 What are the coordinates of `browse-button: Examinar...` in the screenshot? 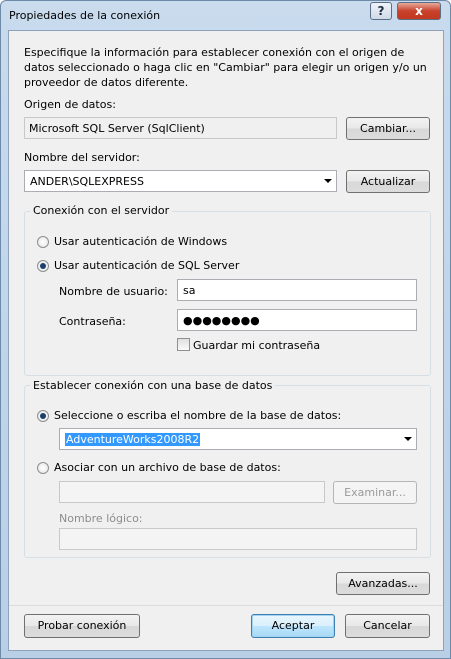 It's located at (375, 492).